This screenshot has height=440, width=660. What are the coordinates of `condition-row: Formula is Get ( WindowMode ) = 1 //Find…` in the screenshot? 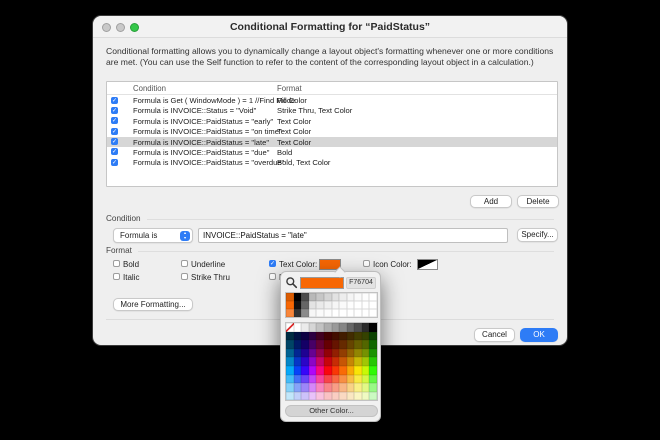 It's located at (332, 100).